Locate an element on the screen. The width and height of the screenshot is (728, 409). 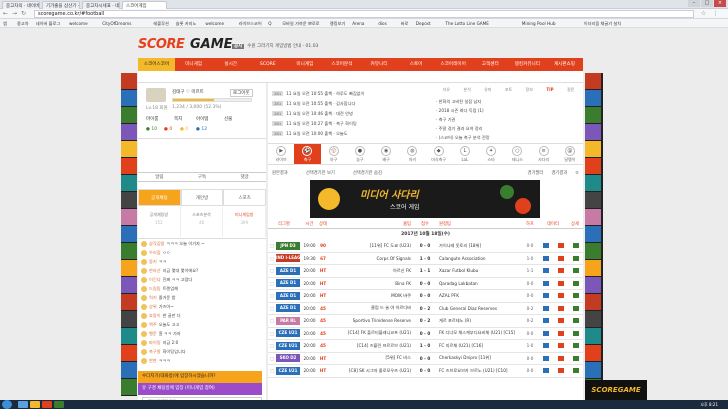
home-team: MOIK 바쿠 is located at coordinates (372, 296).